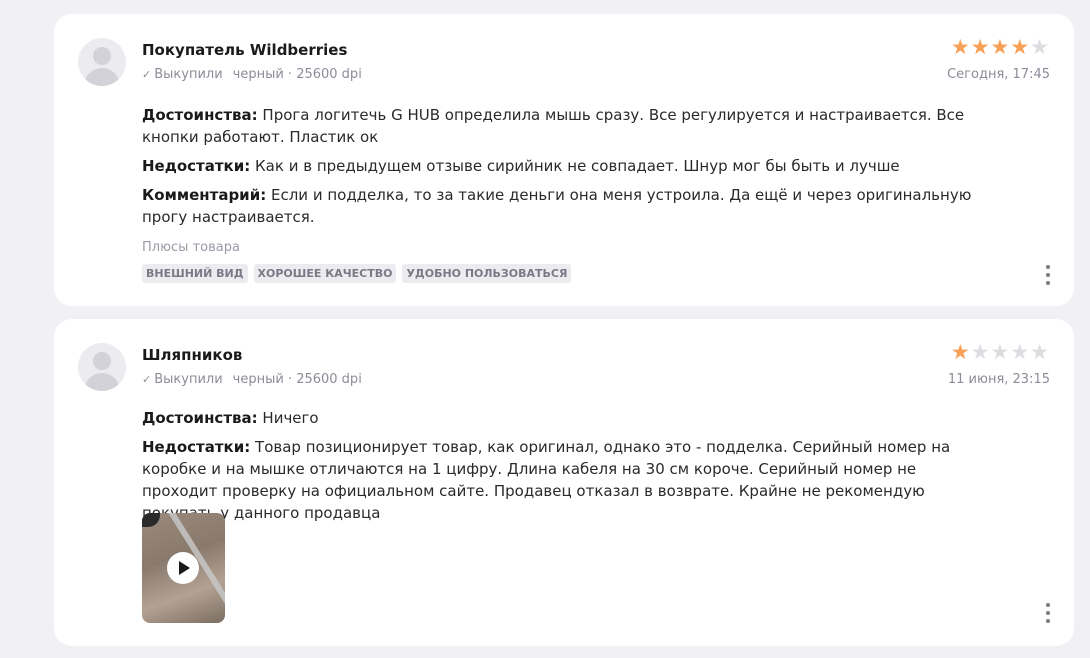 This screenshot has width=1090, height=658. Describe the element at coordinates (204, 195) in the screenshot. I see `comment-label: Комментарий:` at that location.